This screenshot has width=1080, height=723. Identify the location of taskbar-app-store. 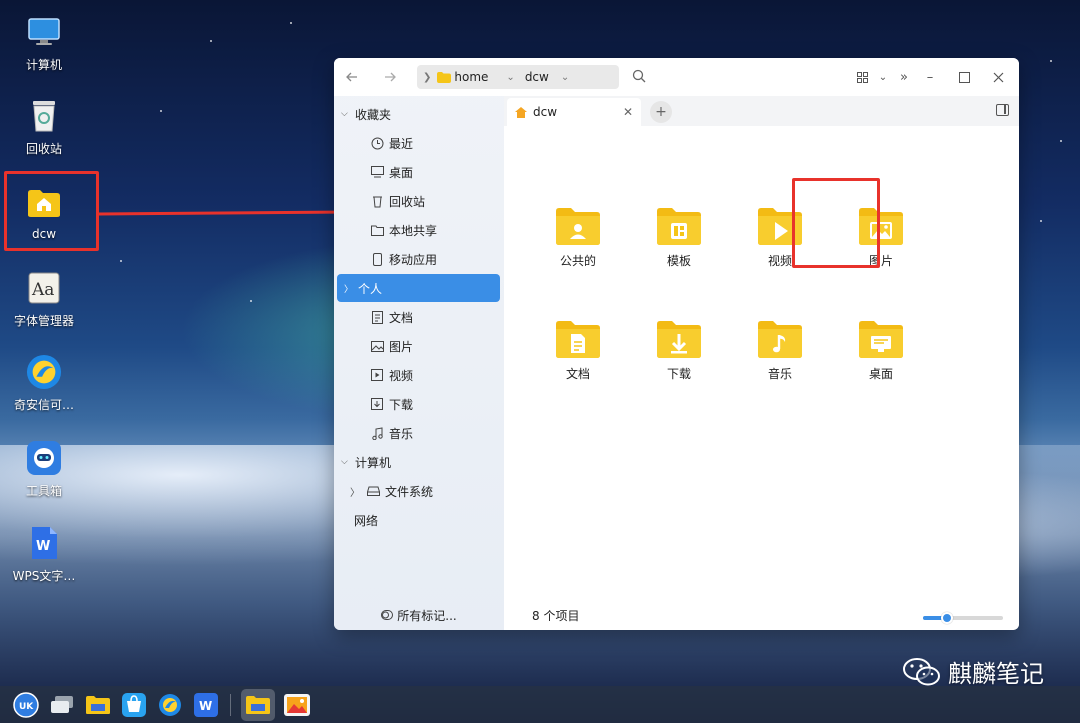
(134, 705).